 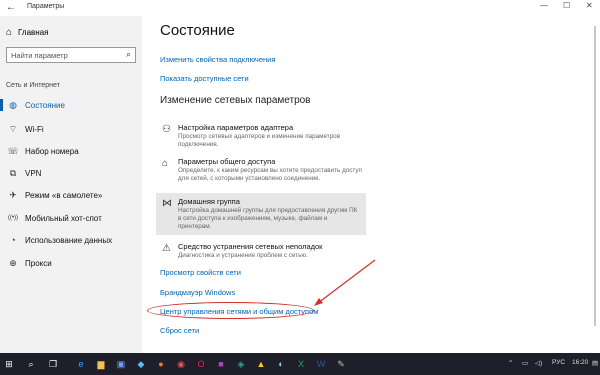 I want to click on app-icon-4: ■, so click(x=221, y=364).